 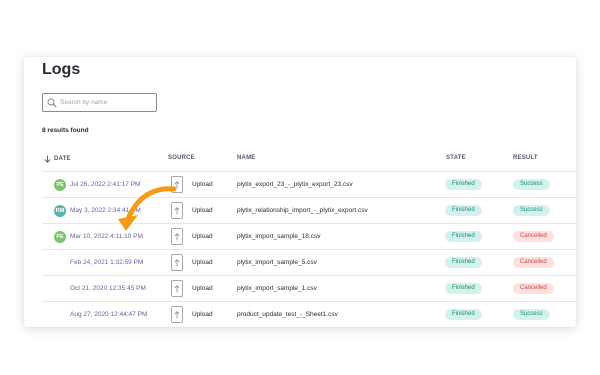 I want to click on search-input, so click(x=105, y=102).